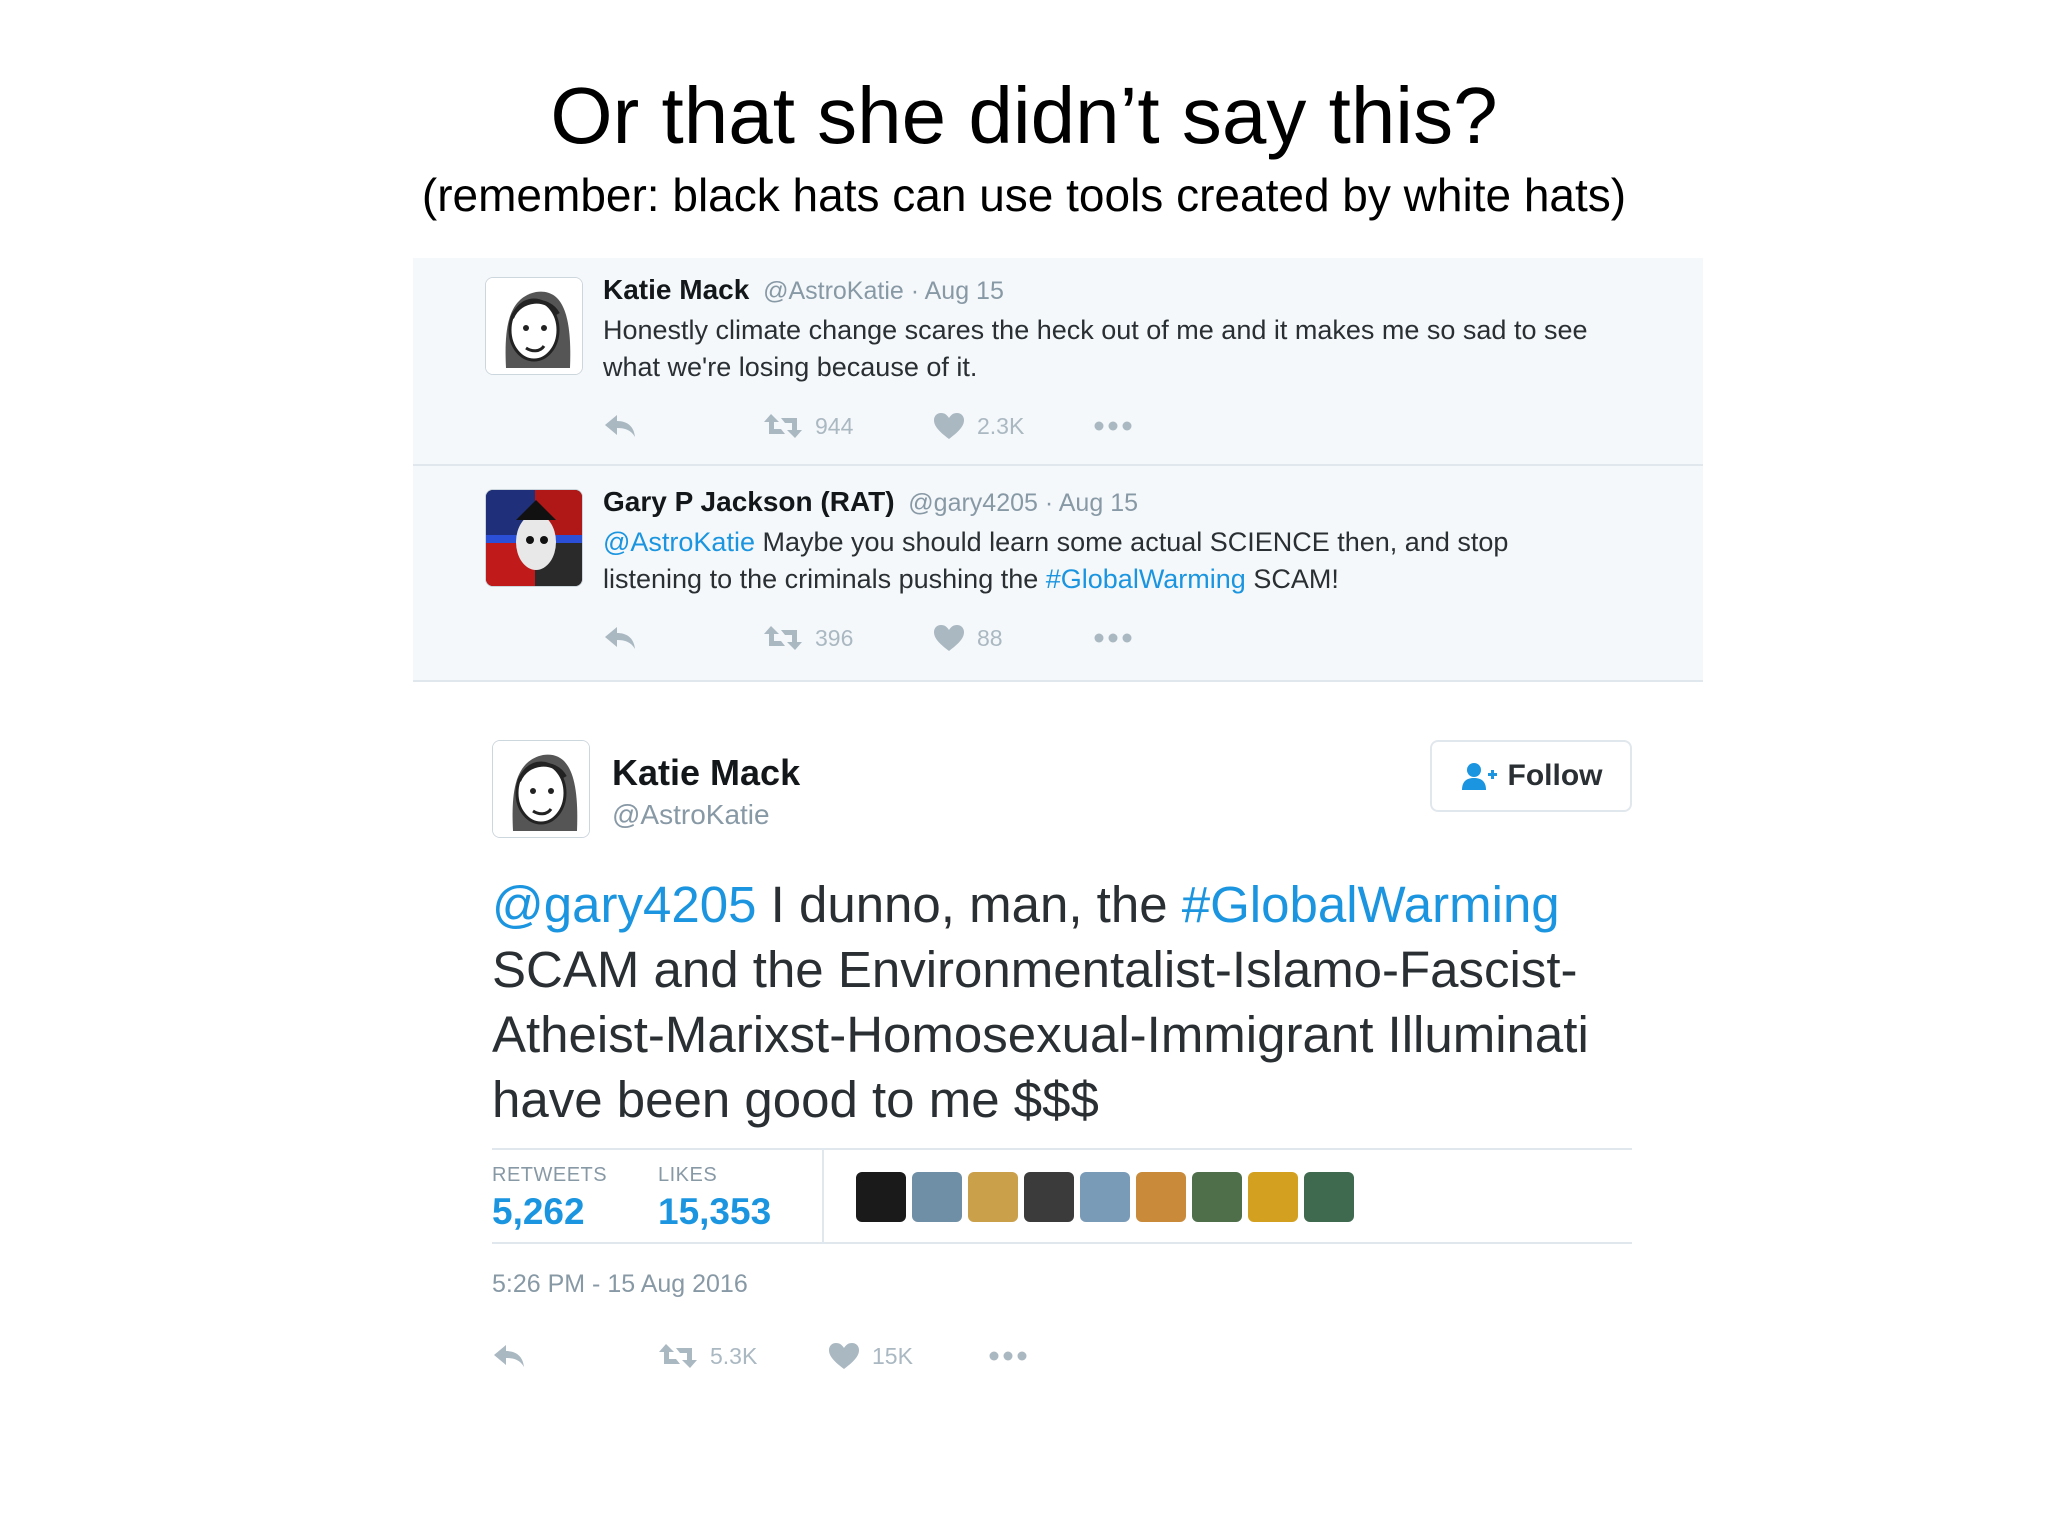  Describe the element at coordinates (903, 638) in the screenshot. I see `tweet-actions: 396 88` at that location.